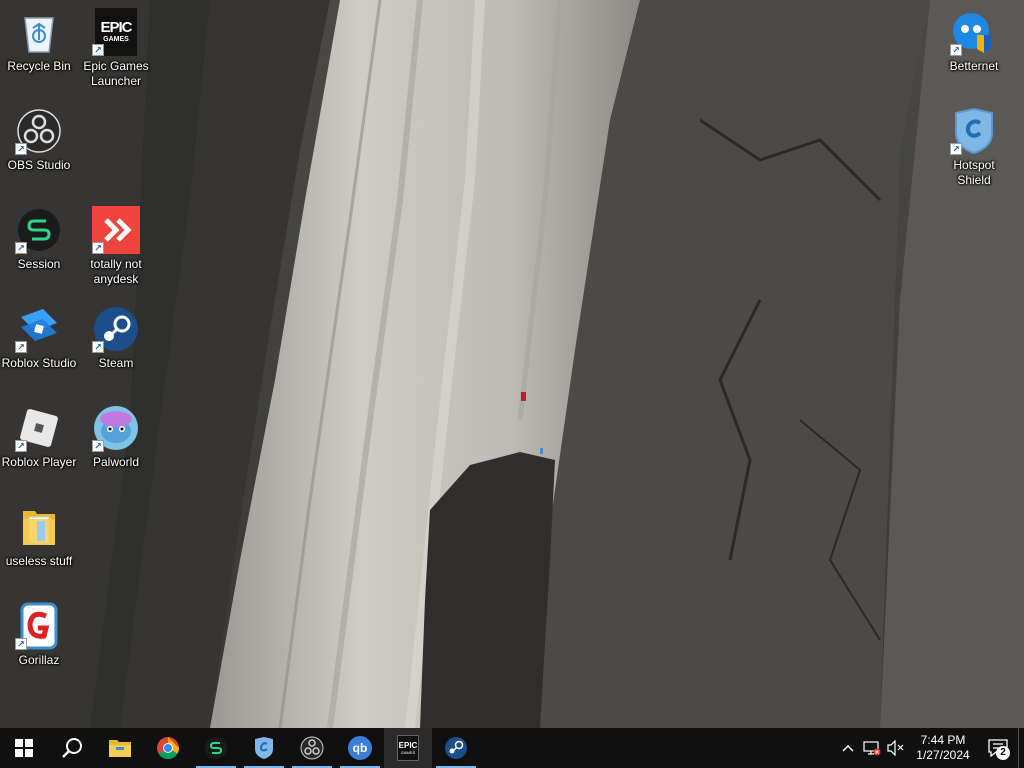 The height and width of the screenshot is (768, 1024). Describe the element at coordinates (974, 32) in the screenshot. I see `betternet-icon: ↗` at that location.